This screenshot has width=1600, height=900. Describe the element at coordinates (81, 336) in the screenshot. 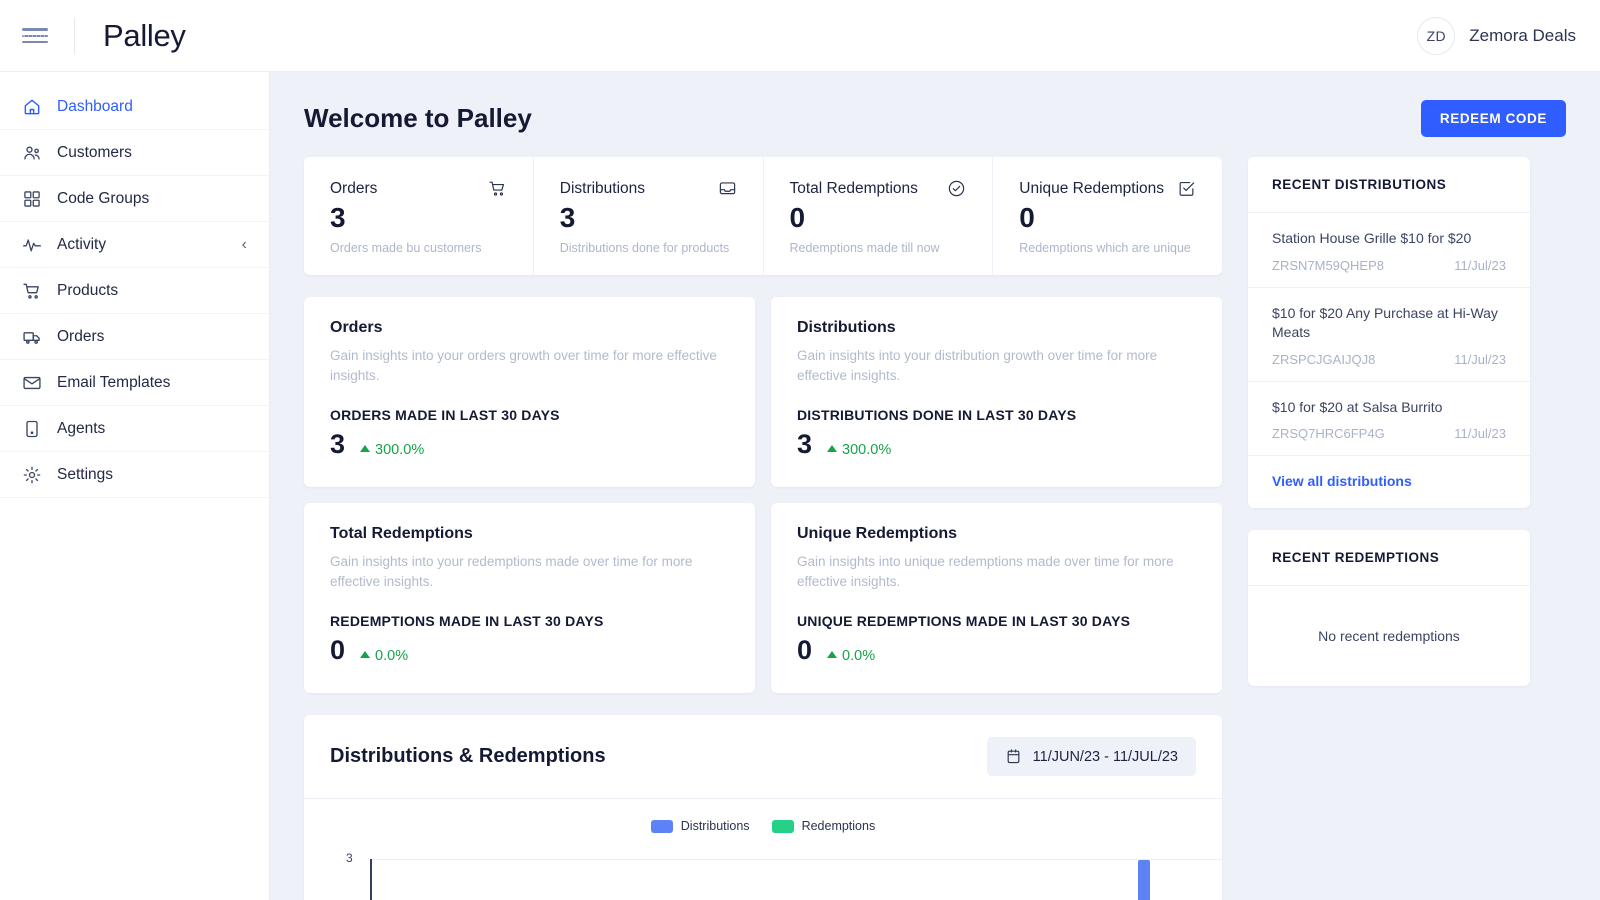

I see `sidebar-item-label: Orders` at that location.